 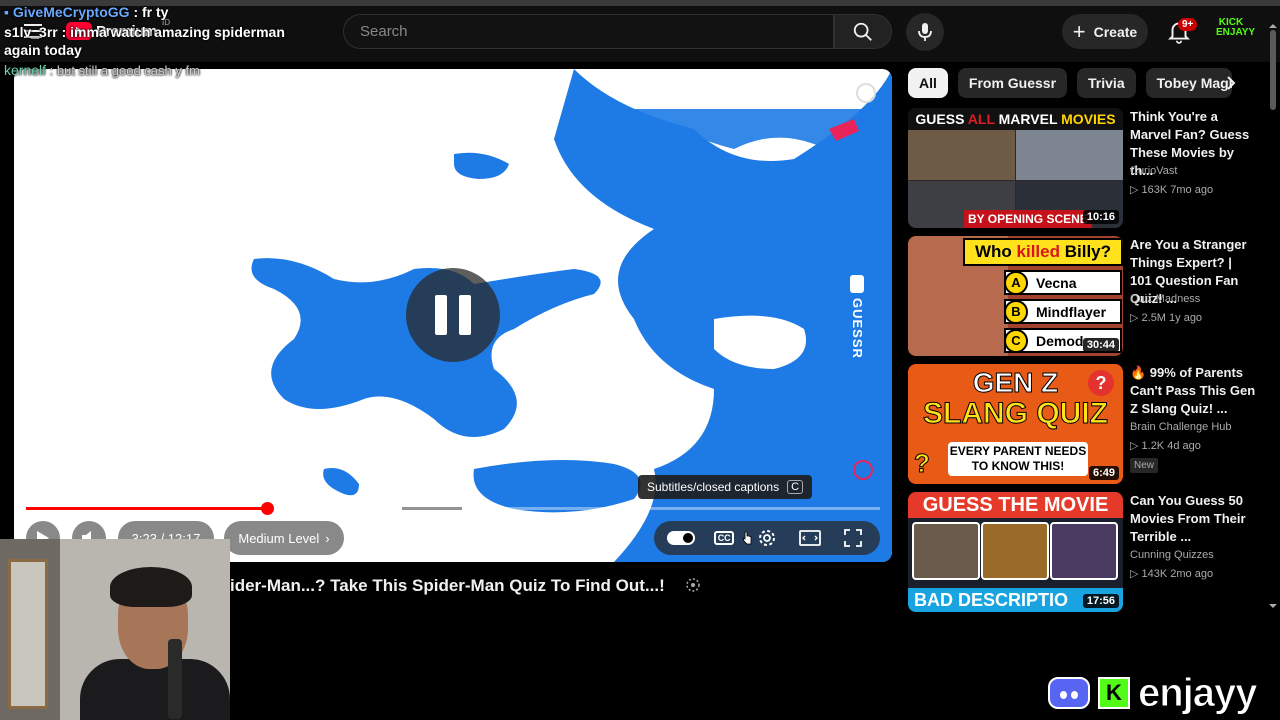 I want to click on chat-text: : fr ty, so click(x=149, y=12).